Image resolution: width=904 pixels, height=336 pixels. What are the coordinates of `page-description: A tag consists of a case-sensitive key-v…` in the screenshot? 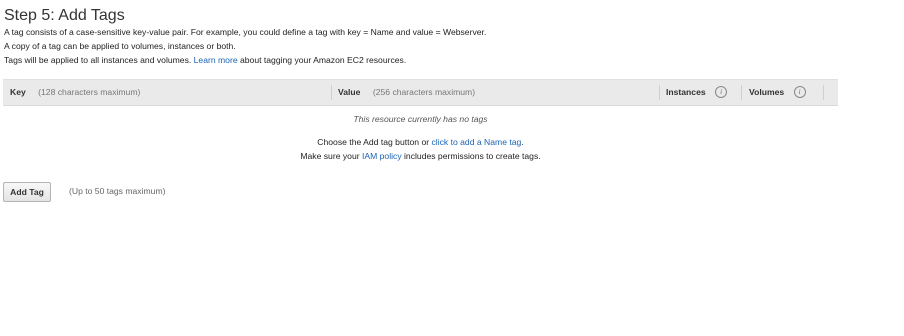 It's located at (245, 46).